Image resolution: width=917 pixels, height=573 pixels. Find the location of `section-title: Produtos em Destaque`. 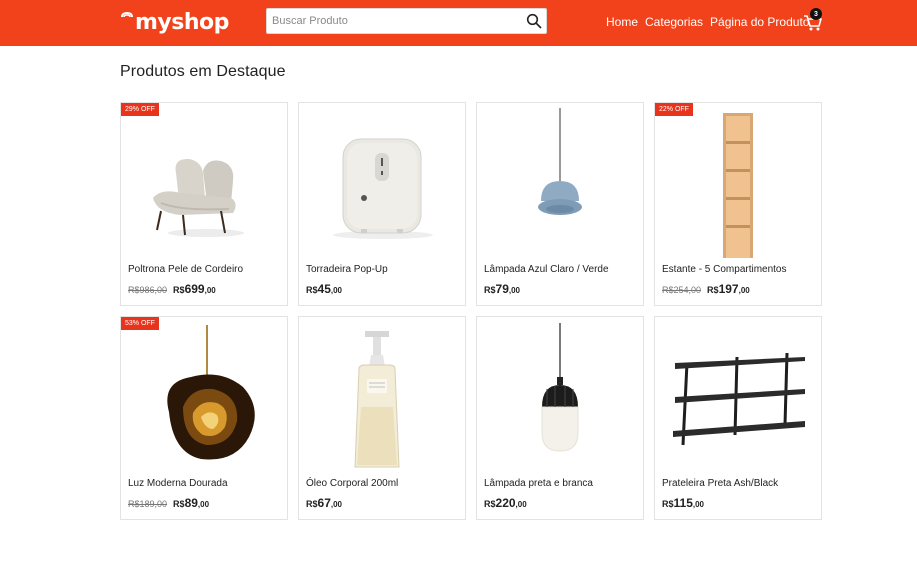

section-title: Produtos em Destaque is located at coordinates (203, 71).